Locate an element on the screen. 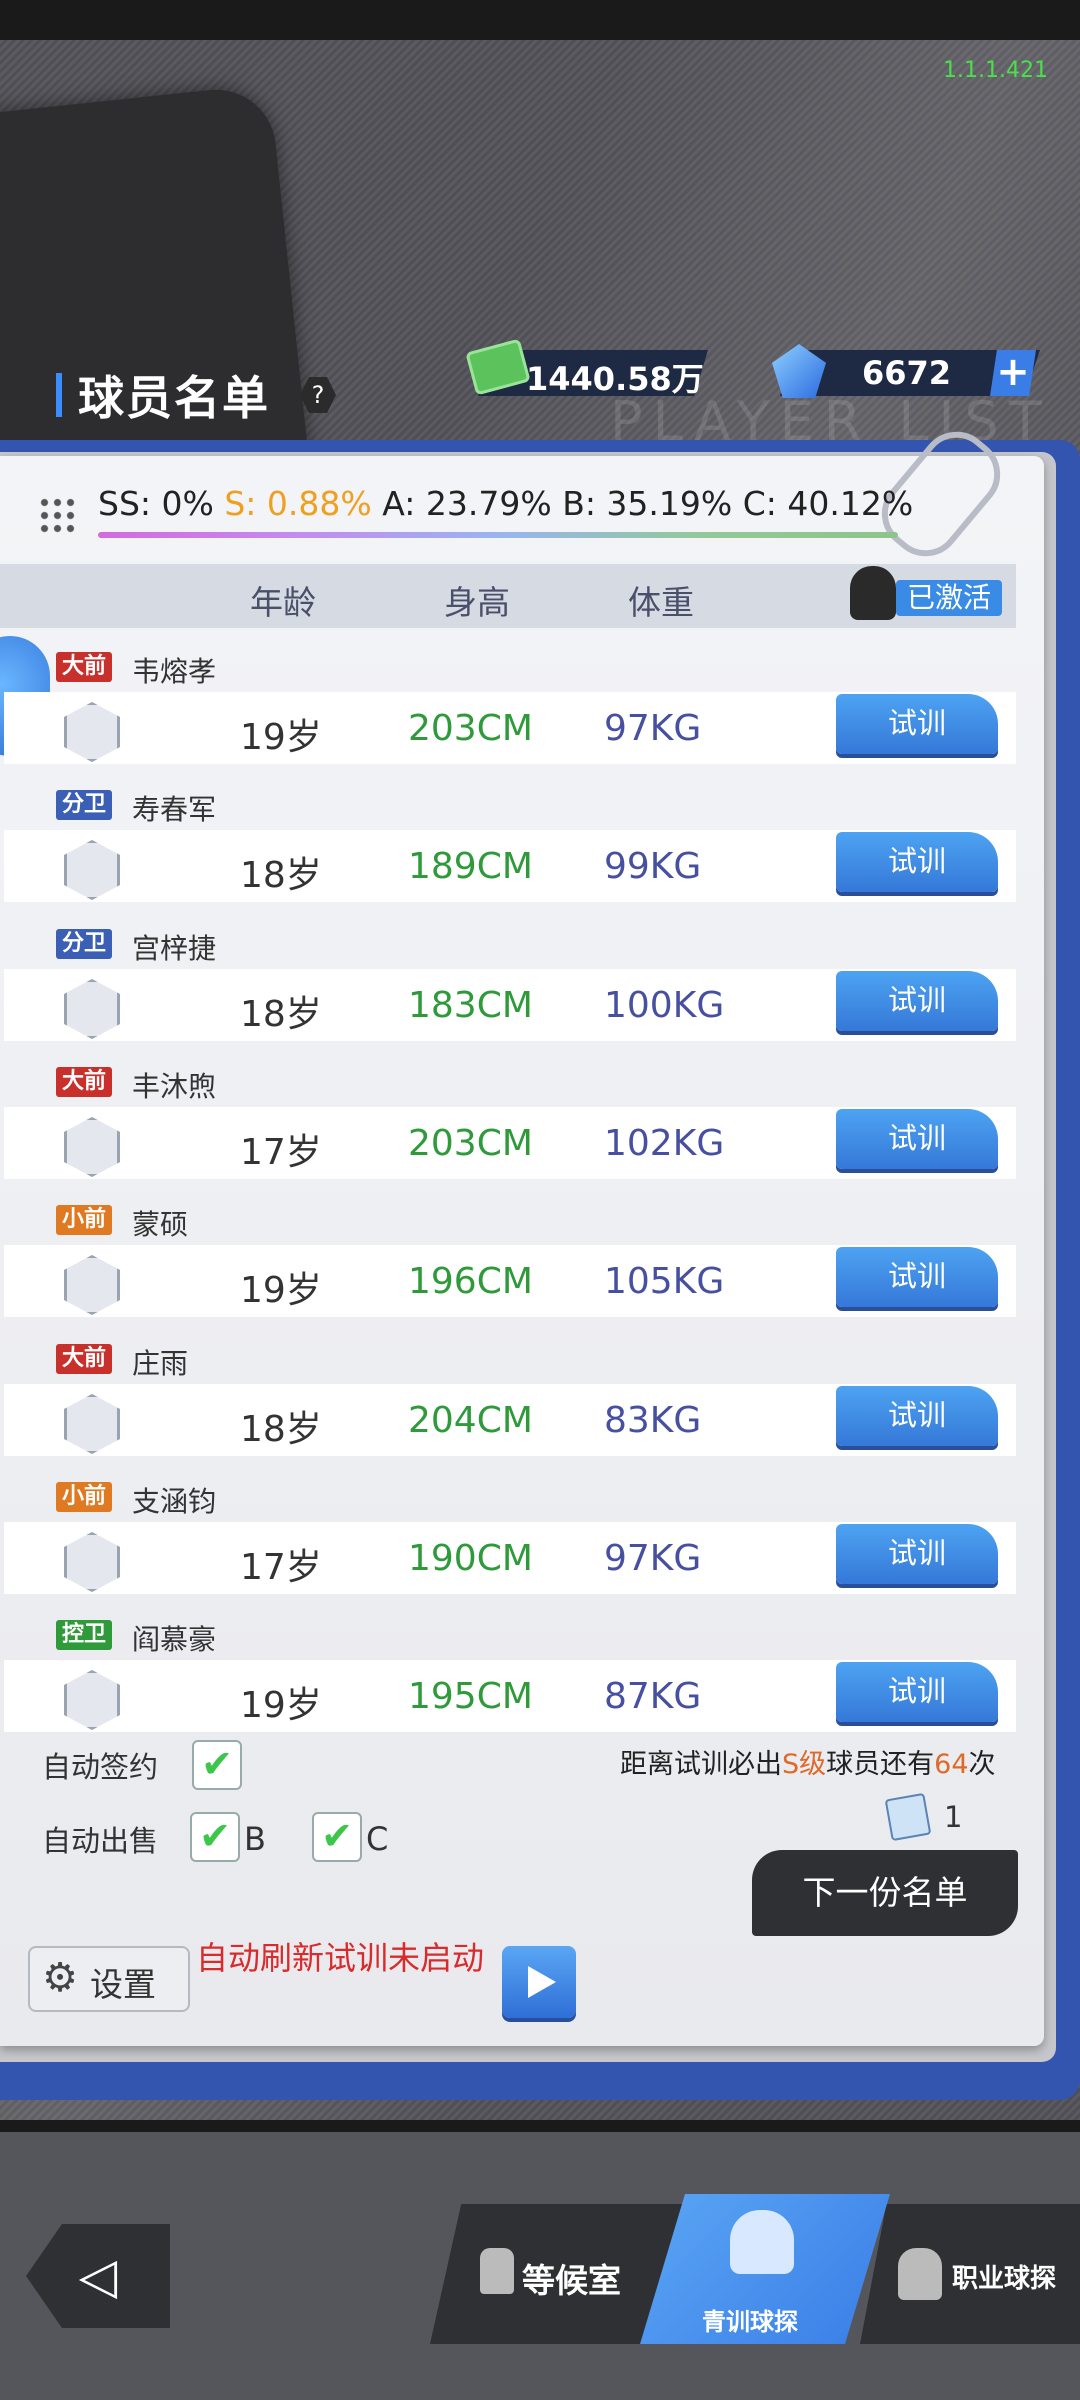  activated-label: 已激活 is located at coordinates (949, 598).